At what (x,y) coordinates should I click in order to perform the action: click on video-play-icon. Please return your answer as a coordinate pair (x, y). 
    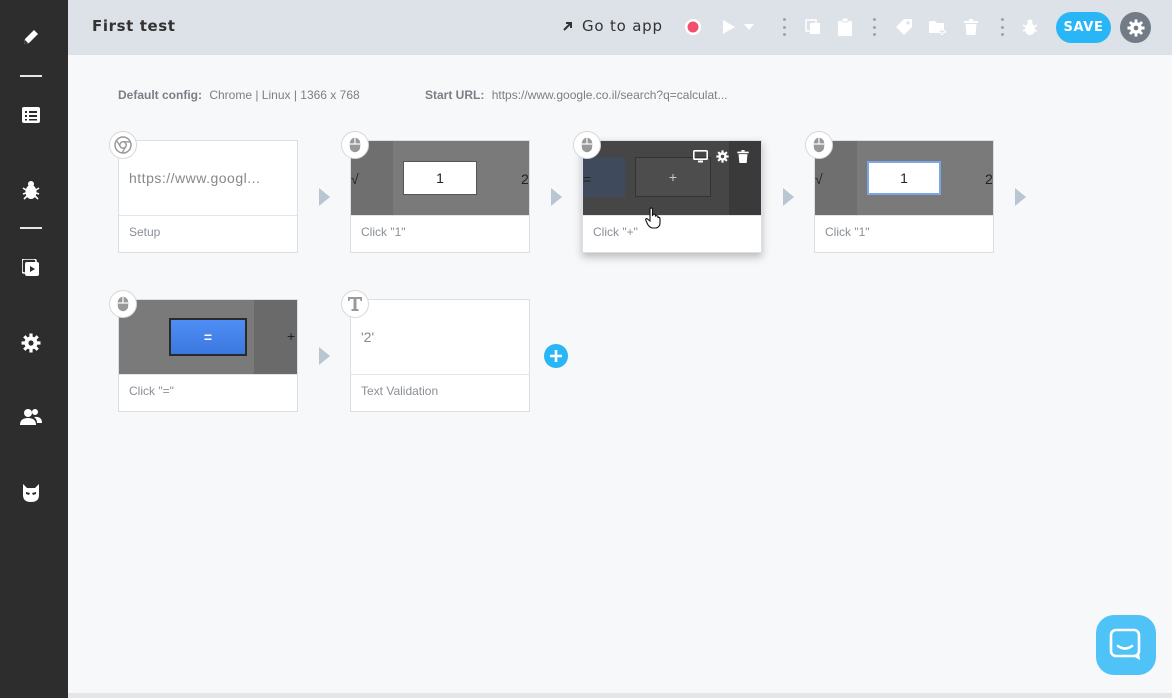
    Looking at the image, I should click on (31, 268).